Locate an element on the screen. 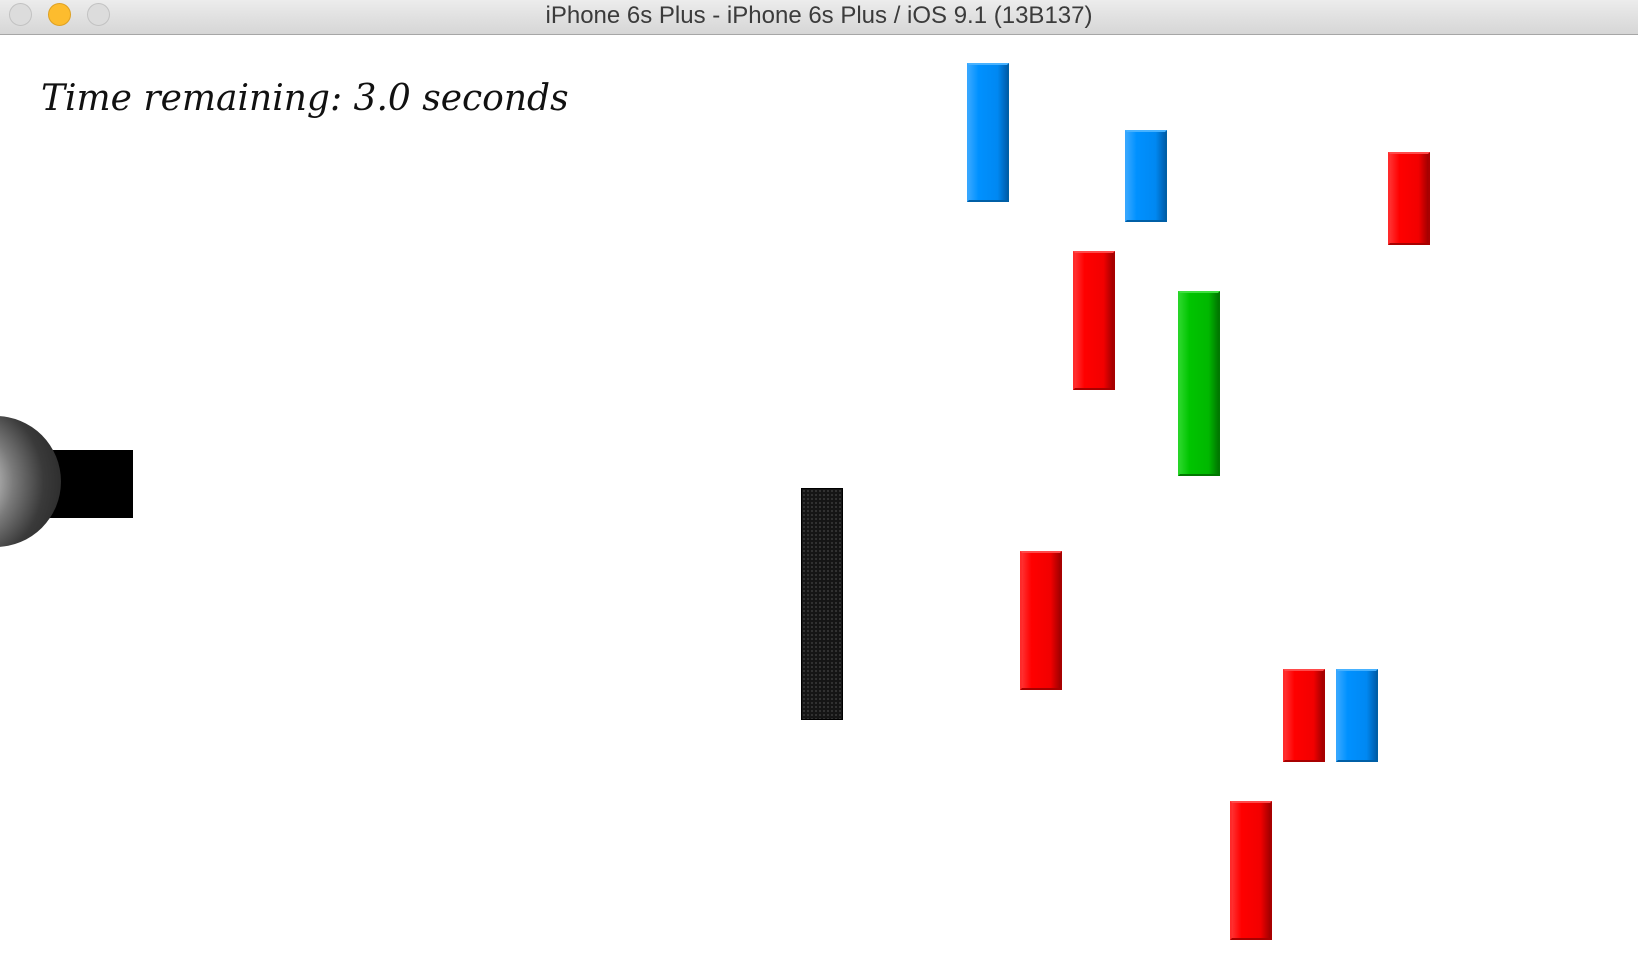 This screenshot has height=956, width=1638. black-obstacle is located at coordinates (822, 604).